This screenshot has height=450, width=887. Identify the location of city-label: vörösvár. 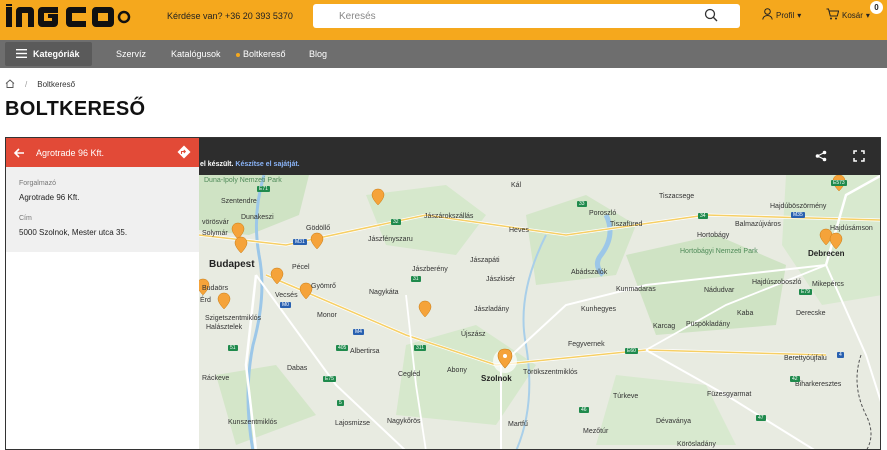
(215, 222).